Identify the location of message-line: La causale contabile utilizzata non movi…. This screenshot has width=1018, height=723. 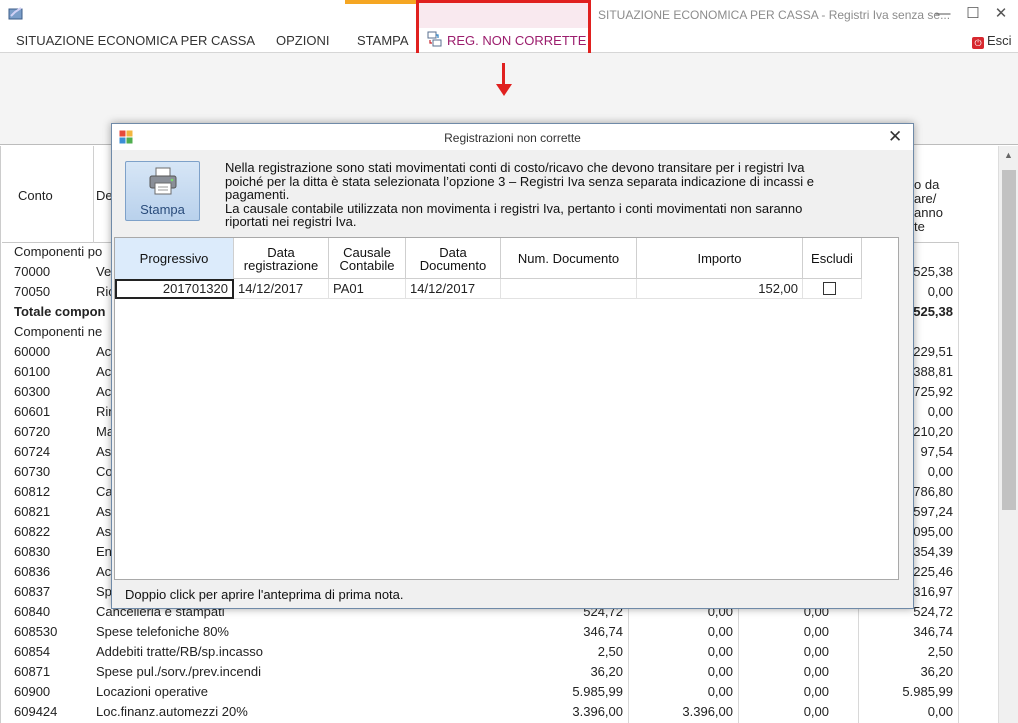
(514, 208).